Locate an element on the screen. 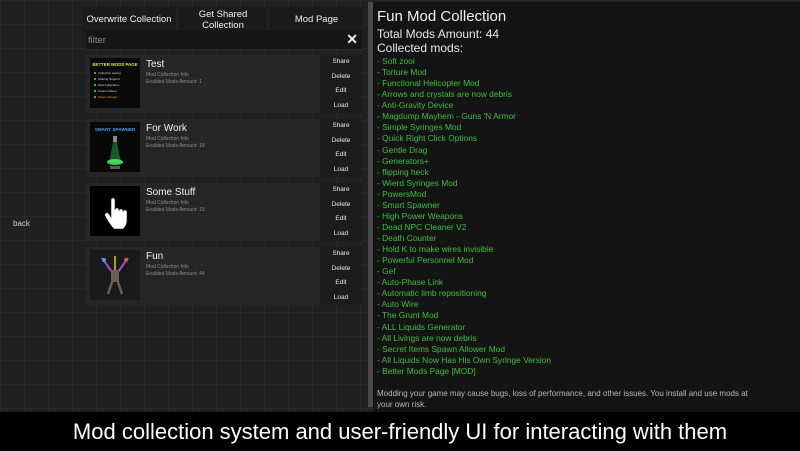 This screenshot has width=800, height=451. collection-name: Fun is located at coordinates (155, 256).